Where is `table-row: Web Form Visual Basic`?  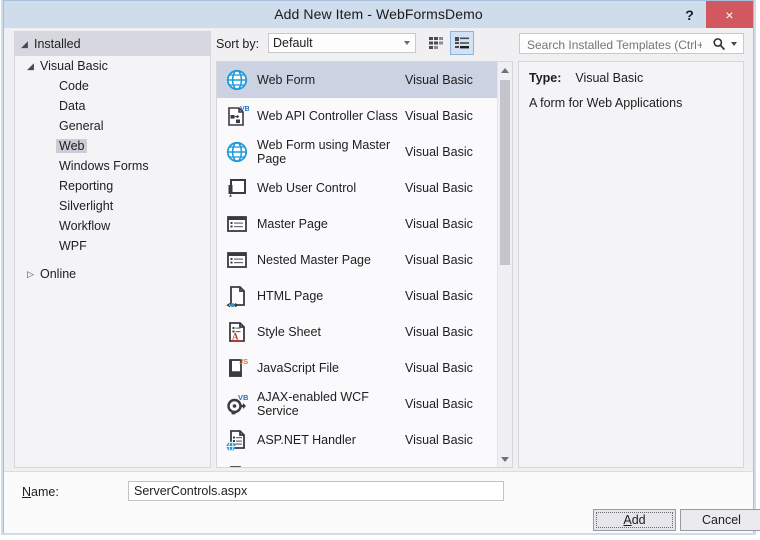 table-row: Web Form Visual Basic is located at coordinates (357, 80).